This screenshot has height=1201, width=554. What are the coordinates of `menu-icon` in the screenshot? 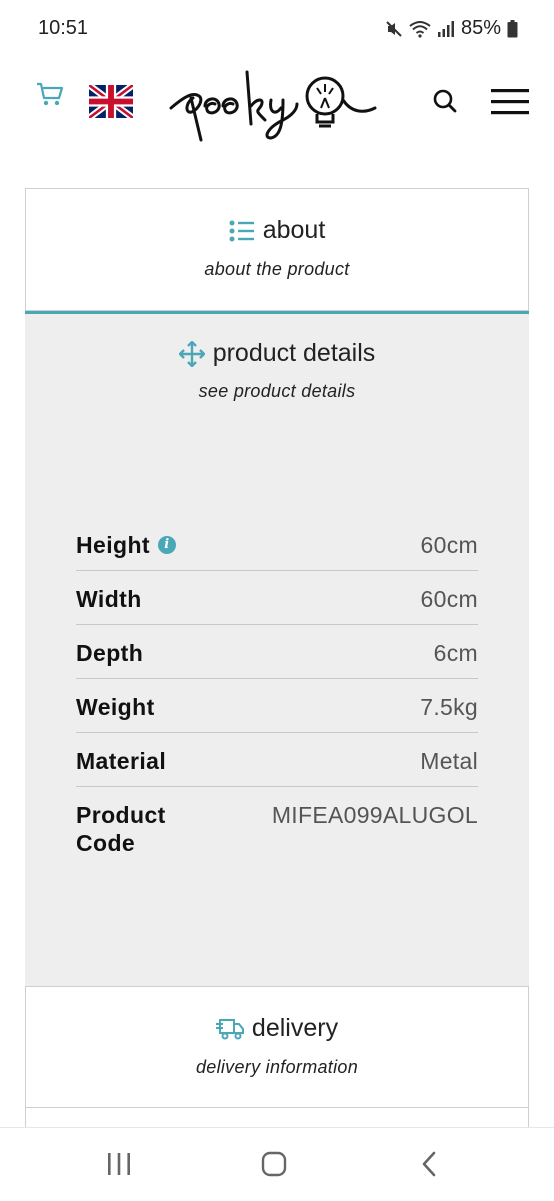 It's located at (510, 102).